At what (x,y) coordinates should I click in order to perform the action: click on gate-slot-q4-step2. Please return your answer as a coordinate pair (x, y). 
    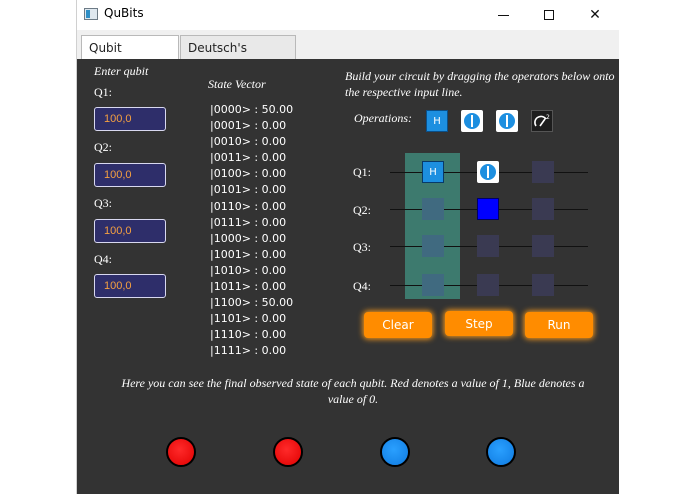
    Looking at the image, I should click on (488, 285).